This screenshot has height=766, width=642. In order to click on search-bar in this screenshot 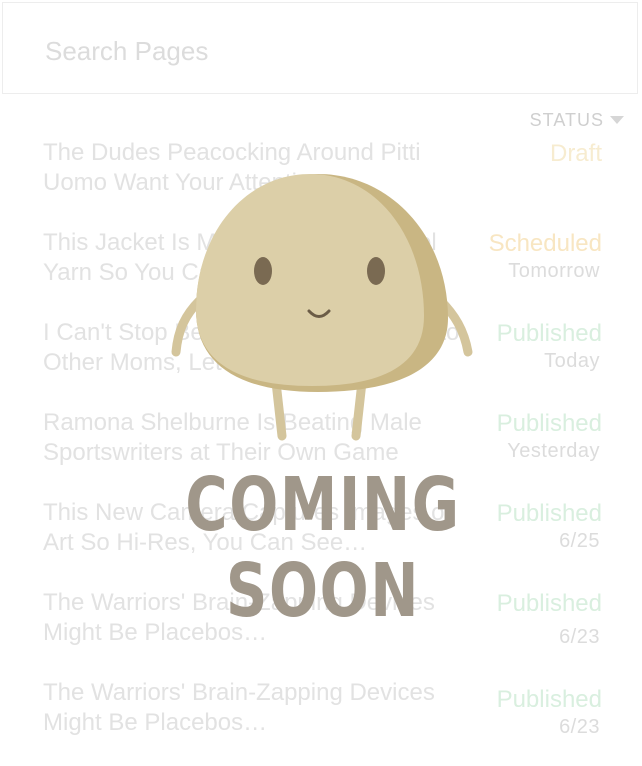, I will do `click(320, 48)`.